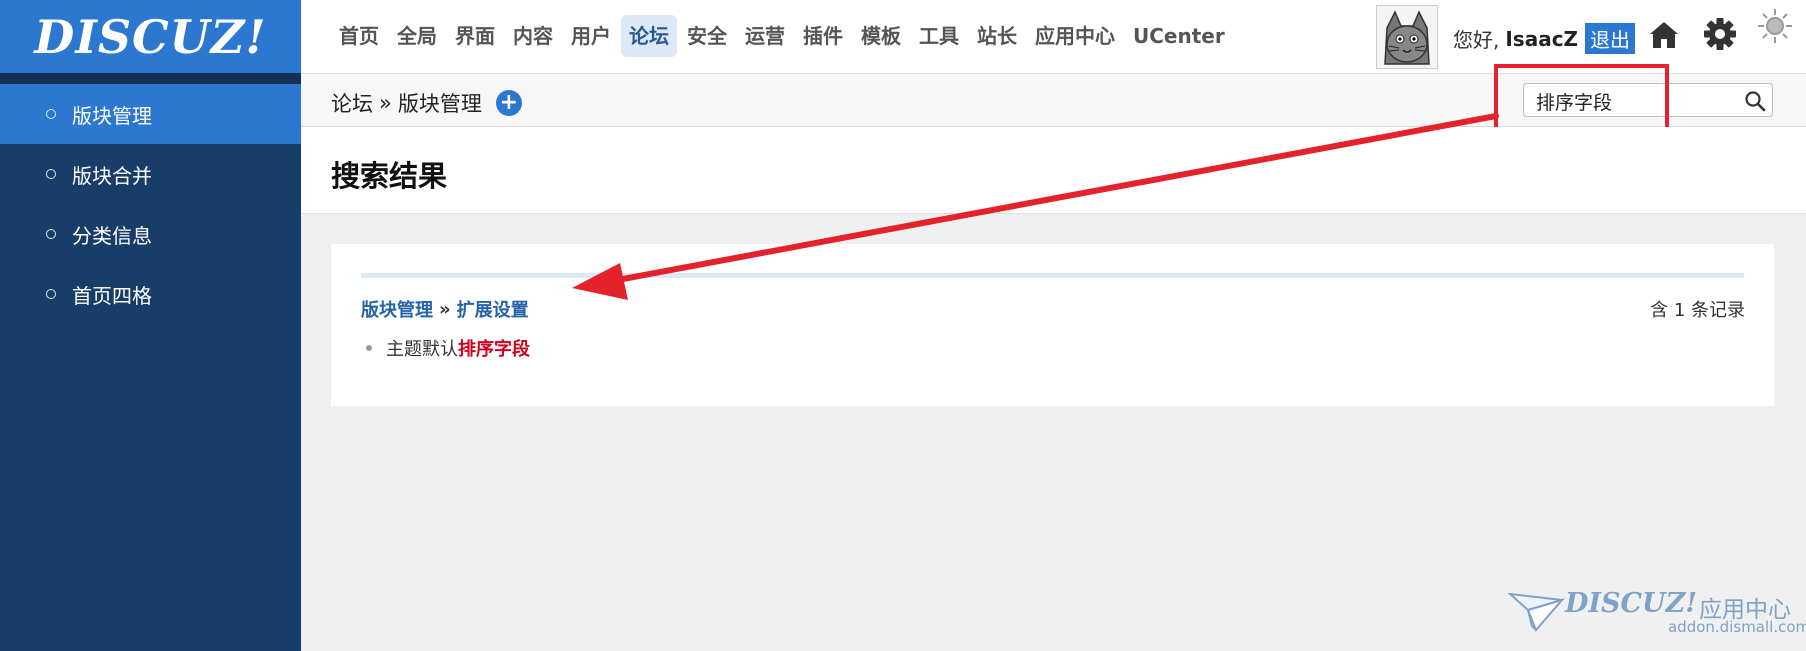 The height and width of the screenshot is (651, 1806). What do you see at coordinates (389, 176) in the screenshot?
I see `page-title: 搜索结果` at bounding box center [389, 176].